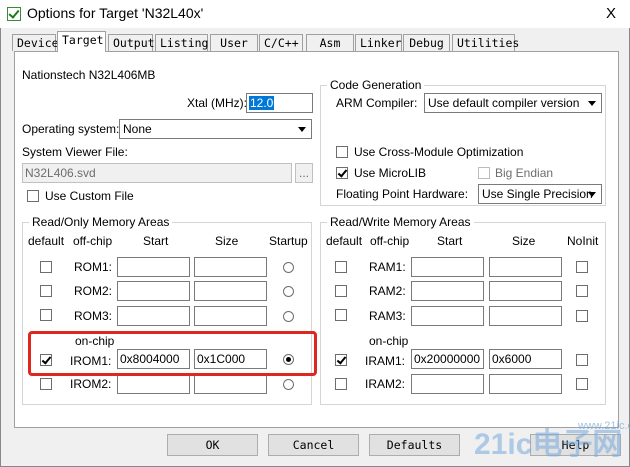 This screenshot has width=630, height=467. Describe the element at coordinates (33, 196) in the screenshot. I see `use-custom-file-checkbox` at that location.